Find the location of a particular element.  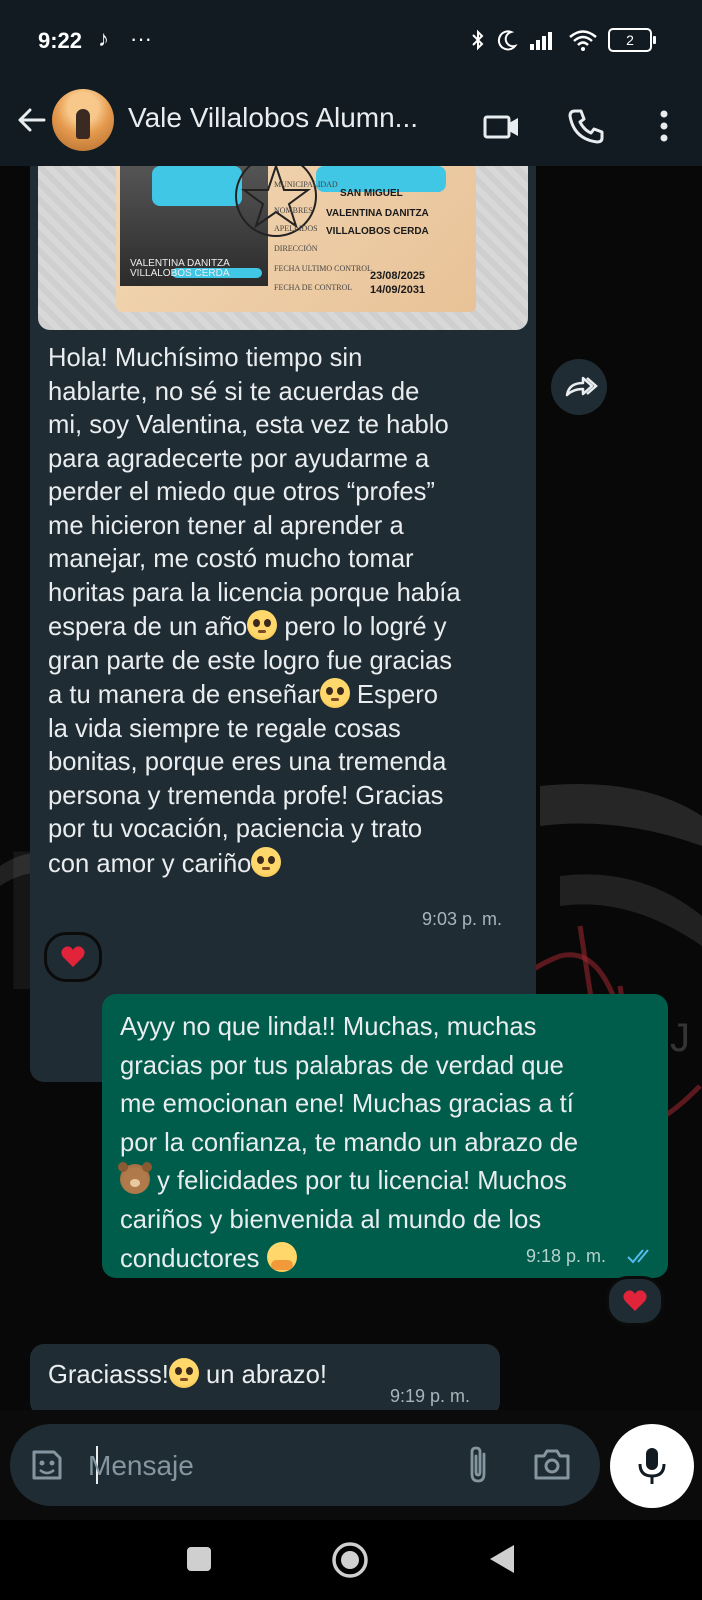

message-bubble-incoming: Graciasss! un abrazo! 9:19 p. m. is located at coordinates (265, 1377).